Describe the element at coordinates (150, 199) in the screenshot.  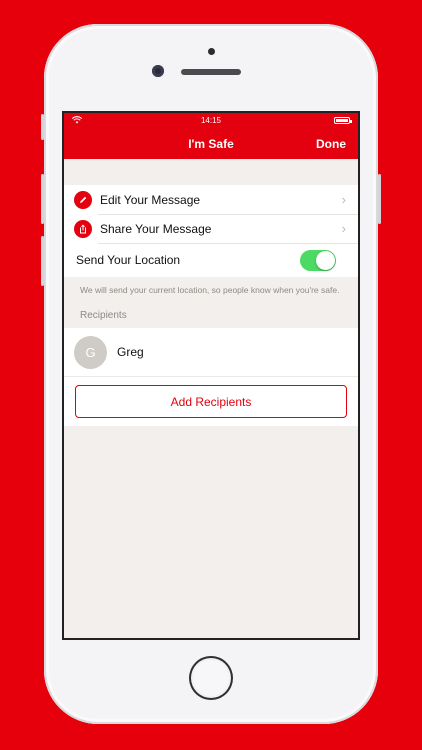
I see `edit-message-label: Edit Your Message` at that location.